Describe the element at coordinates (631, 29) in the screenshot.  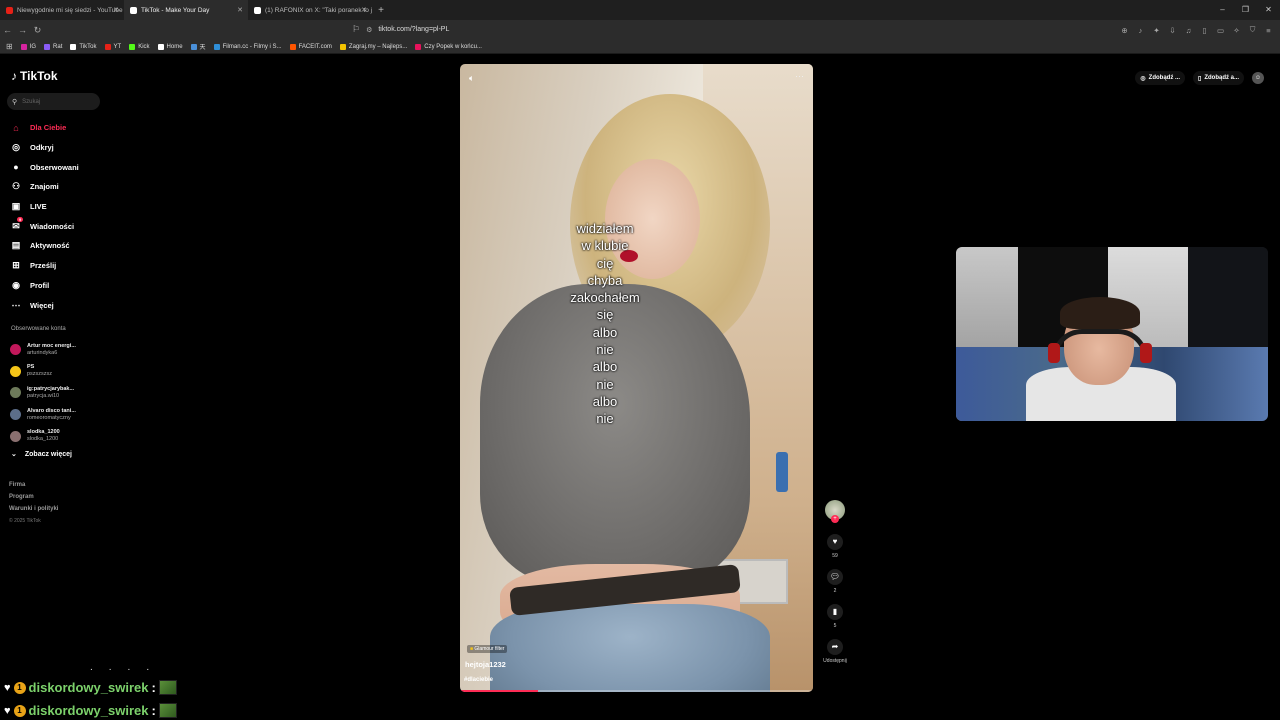
I see `address-bar: ⚐ ⚙ tiktok.com/?lang=pl-PL` at that location.